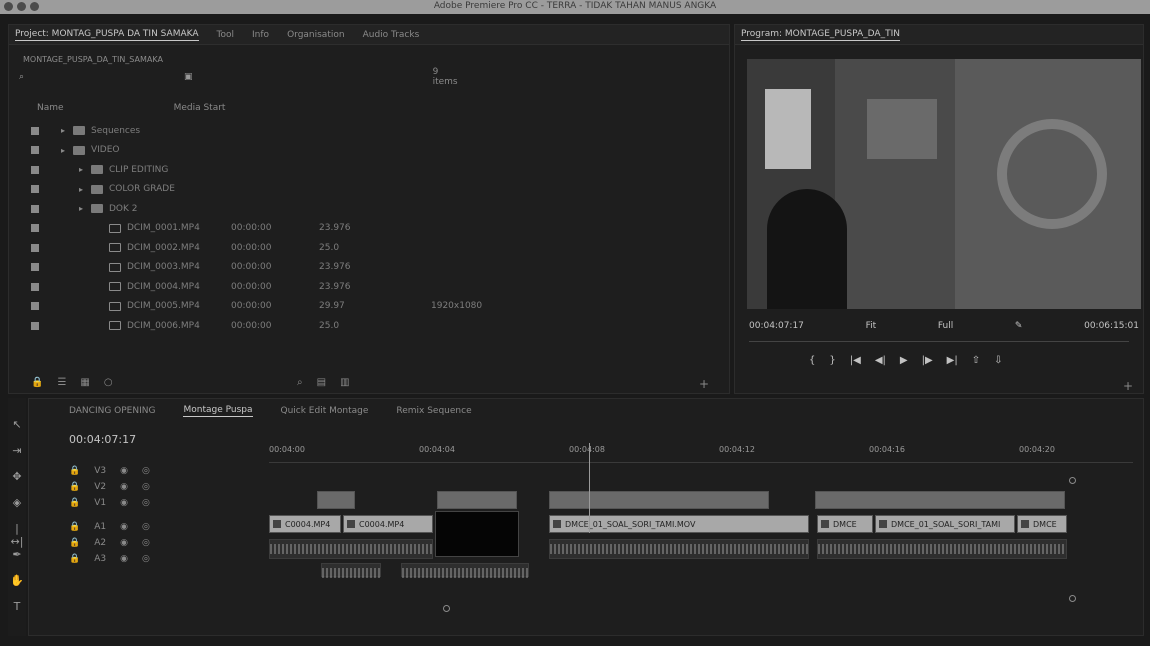  Describe the element at coordinates (369, 268) in the screenshot. I see `project-list-item: DCIM_0003.MP4 00:00:00 23.976` at that location.